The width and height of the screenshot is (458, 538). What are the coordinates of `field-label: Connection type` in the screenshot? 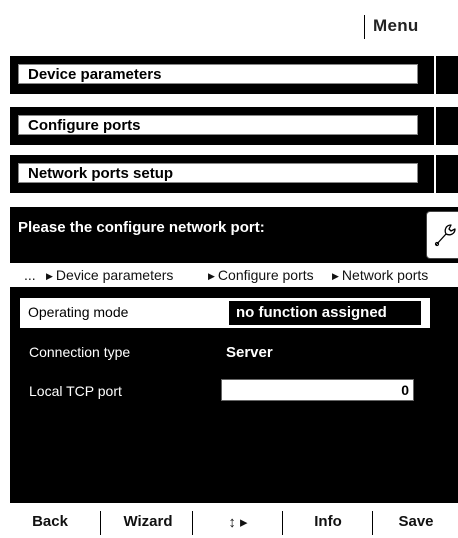 It's located at (80, 352).